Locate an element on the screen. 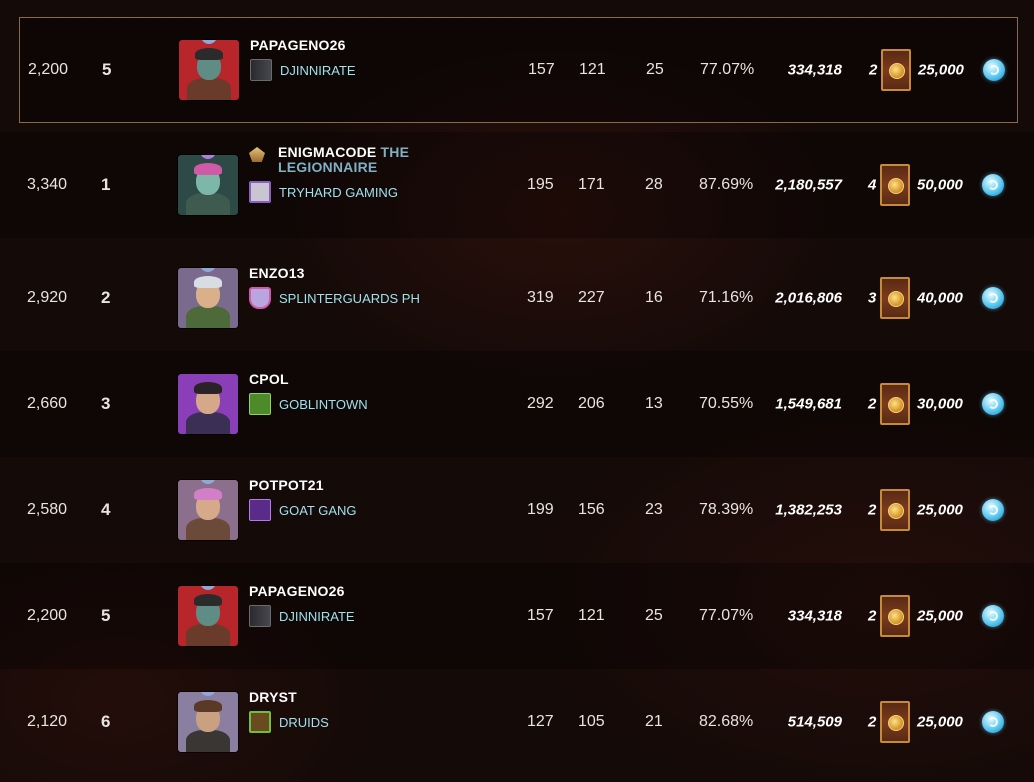 The width and height of the screenshot is (1034, 782). collection-power: 514,509 is located at coordinates (814, 722).